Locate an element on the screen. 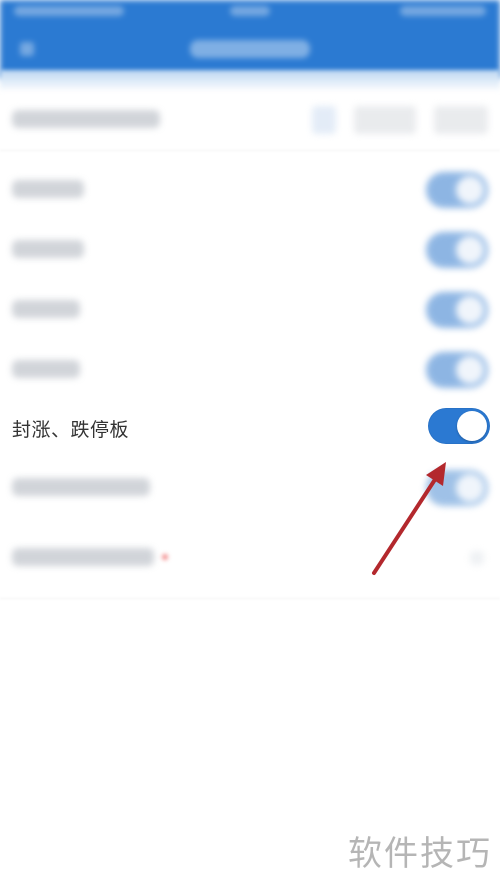 This screenshot has height=889, width=500. limit-board-toggle is located at coordinates (459, 426).